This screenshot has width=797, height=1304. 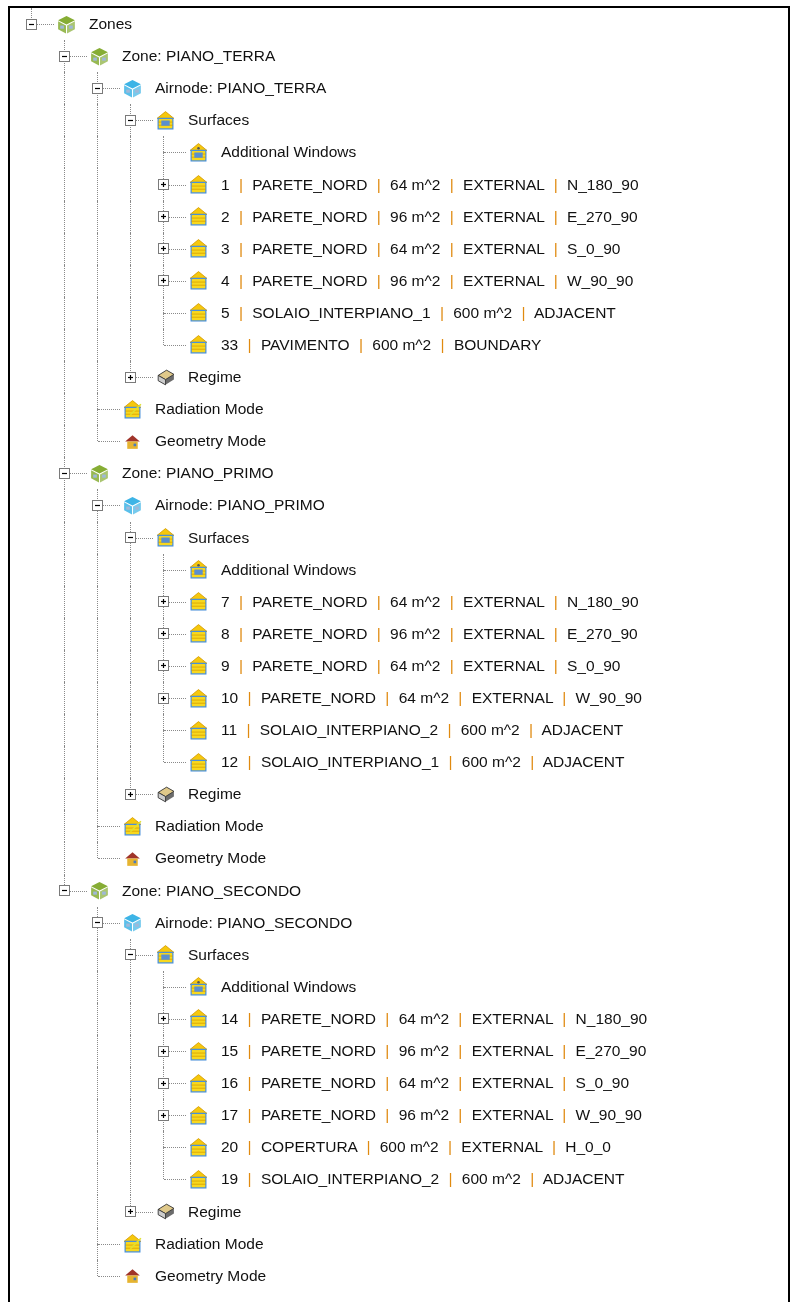 I want to click on tree-item-label: 16 | PARETE_NORD | 64 m^2 | EXTERNAL | S_0_90, so click(x=425, y=1083).